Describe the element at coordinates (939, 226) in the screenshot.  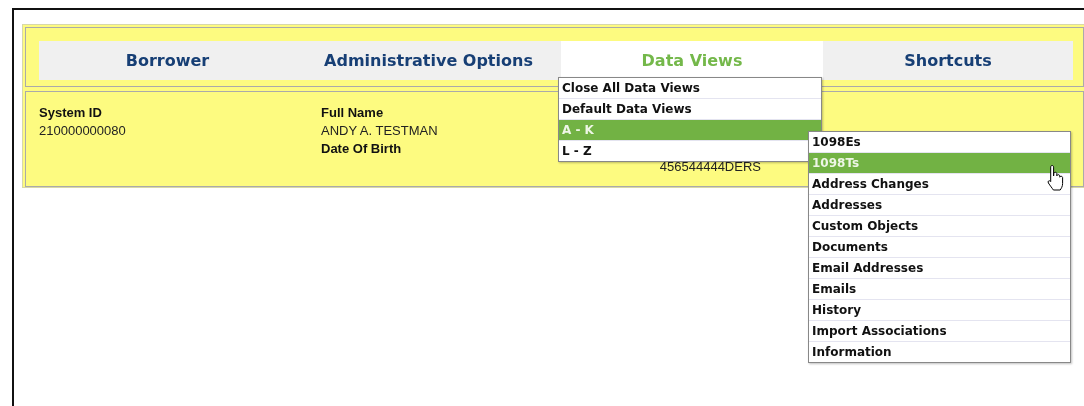
I see `menu-item: Custom Objects` at that location.